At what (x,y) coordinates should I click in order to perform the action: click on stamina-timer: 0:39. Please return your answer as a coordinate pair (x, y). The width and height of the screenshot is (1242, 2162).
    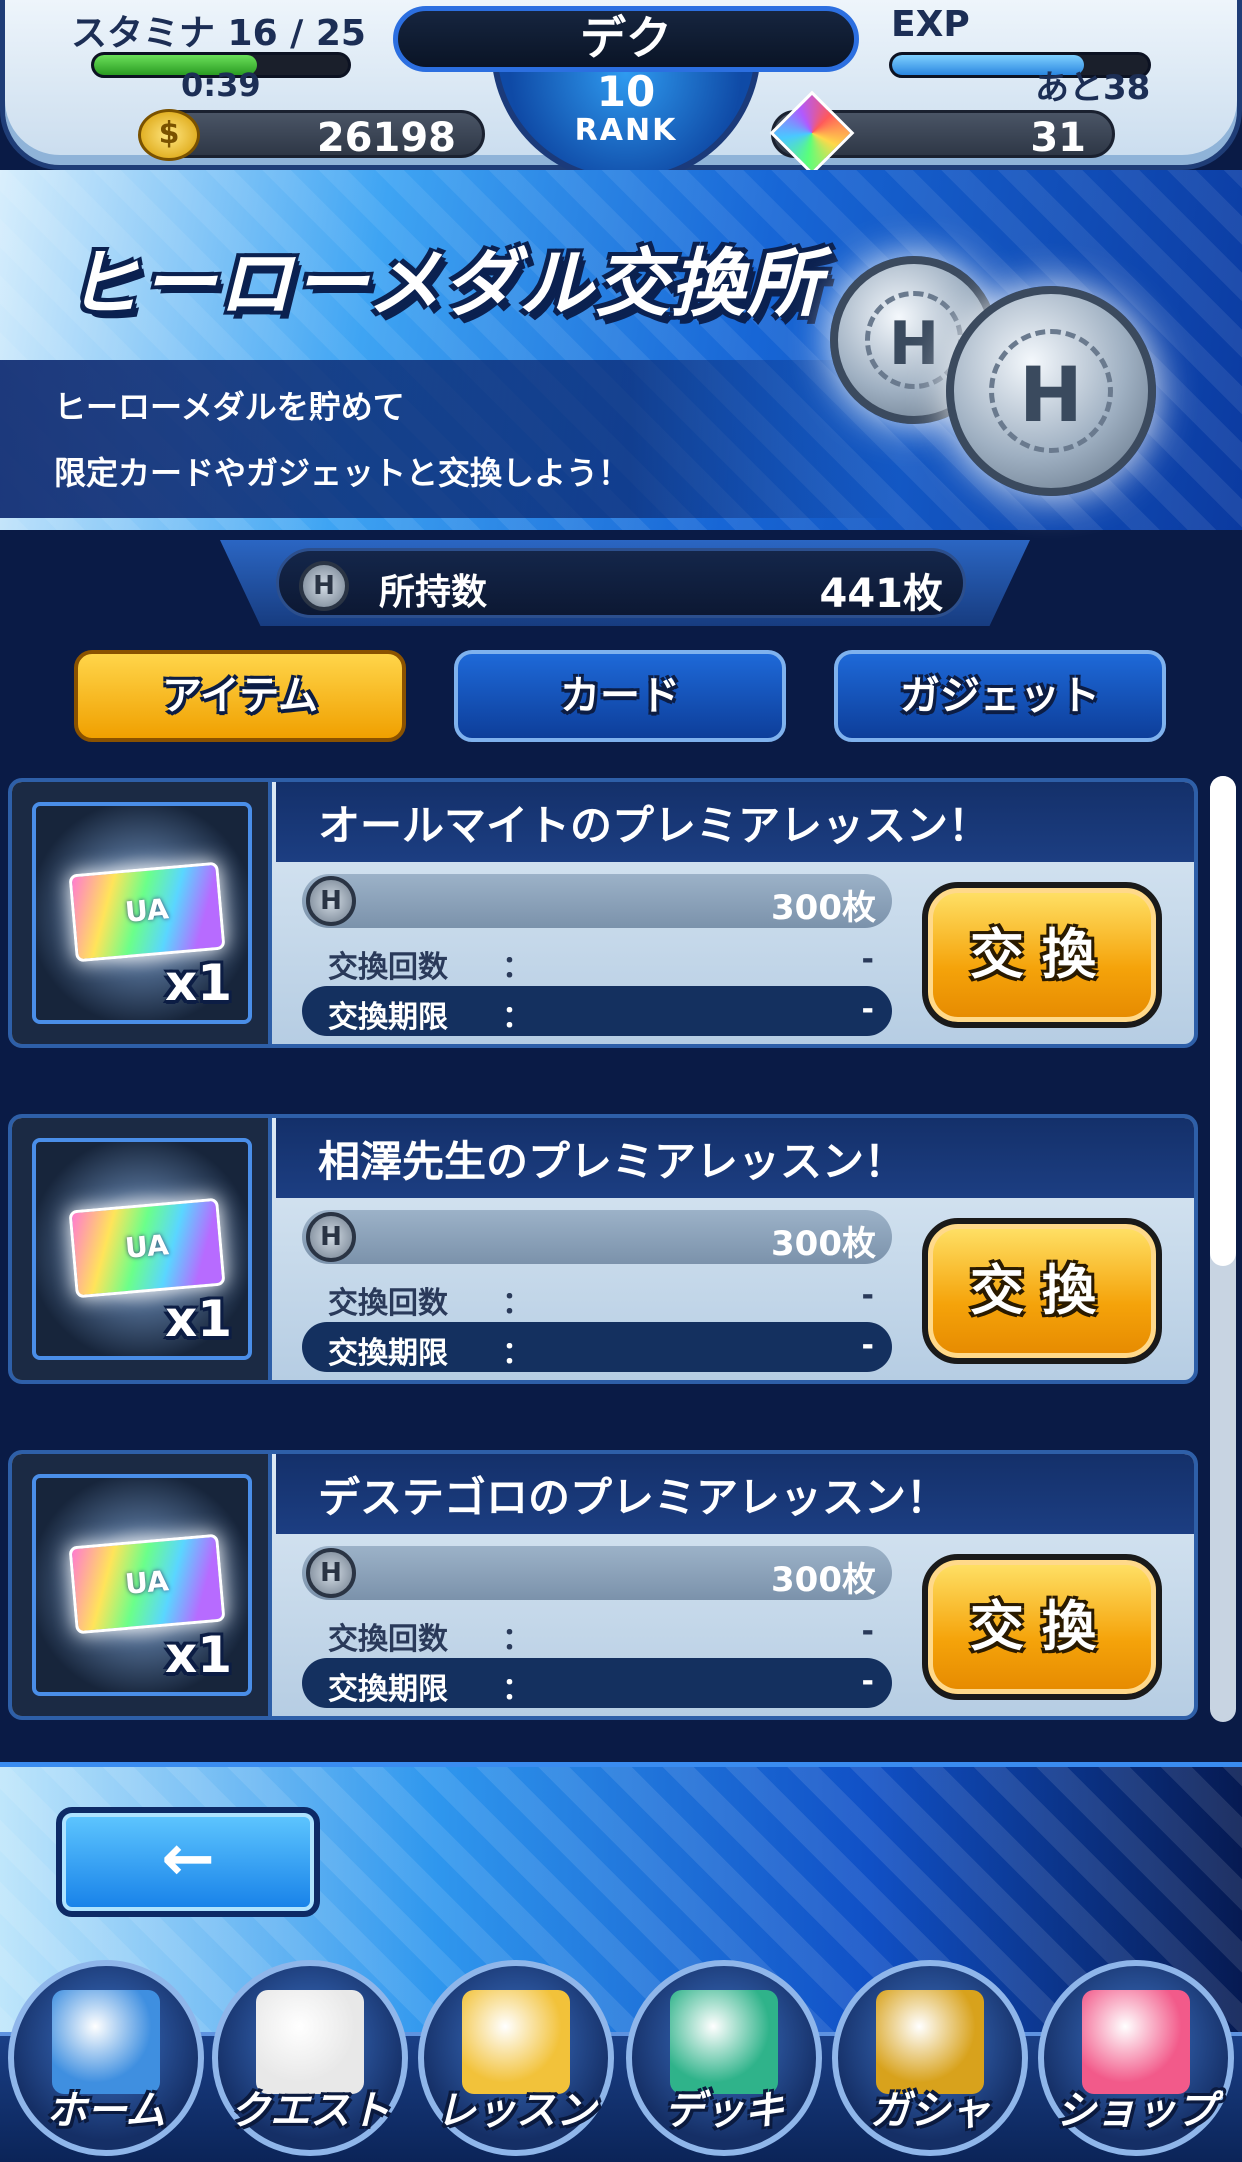
    Looking at the image, I should click on (221, 85).